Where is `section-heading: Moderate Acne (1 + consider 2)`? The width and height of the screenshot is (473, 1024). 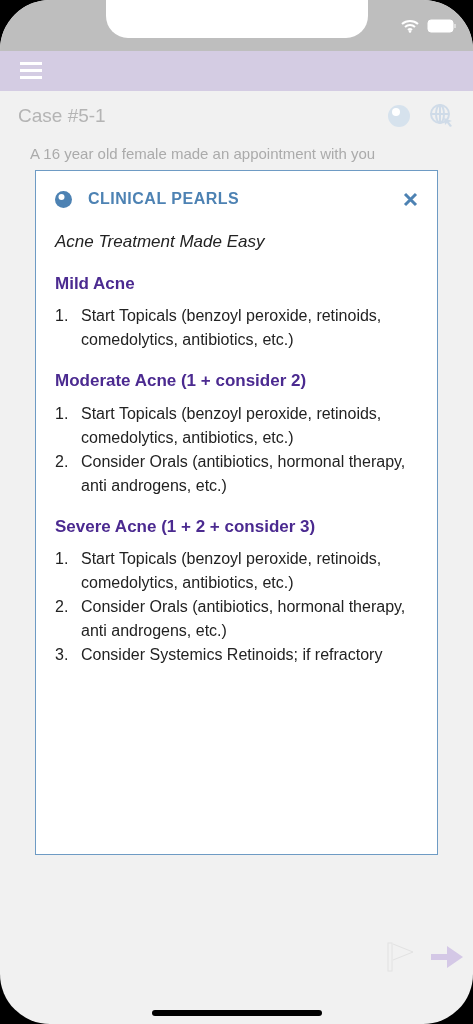
section-heading: Moderate Acne (1 + consider 2) is located at coordinates (181, 381).